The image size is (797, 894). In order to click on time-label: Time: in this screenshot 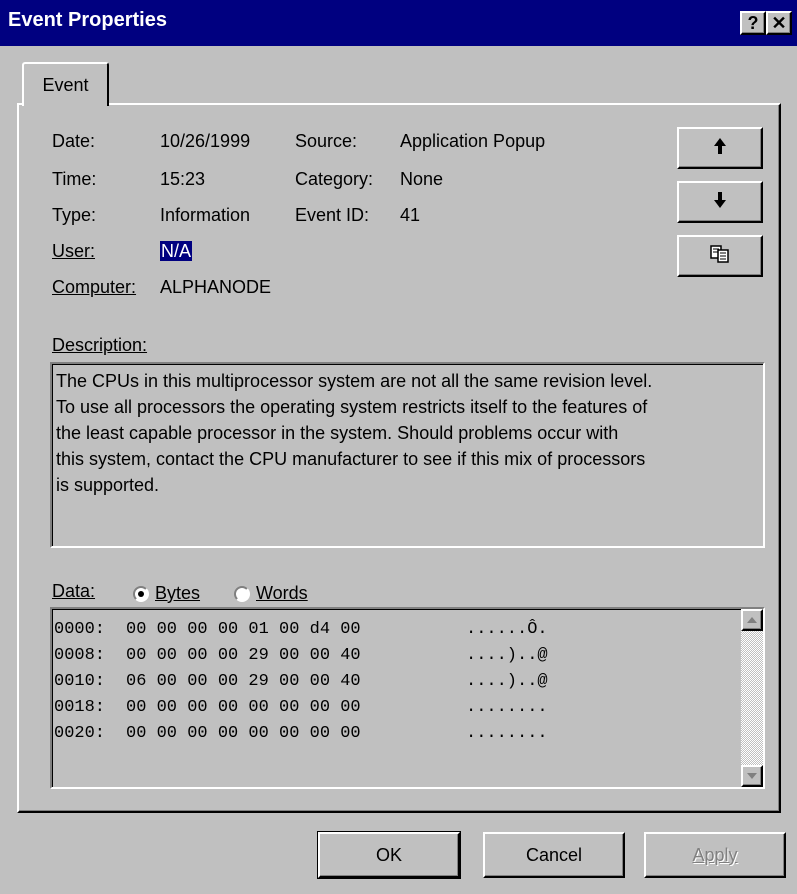, I will do `click(74, 179)`.